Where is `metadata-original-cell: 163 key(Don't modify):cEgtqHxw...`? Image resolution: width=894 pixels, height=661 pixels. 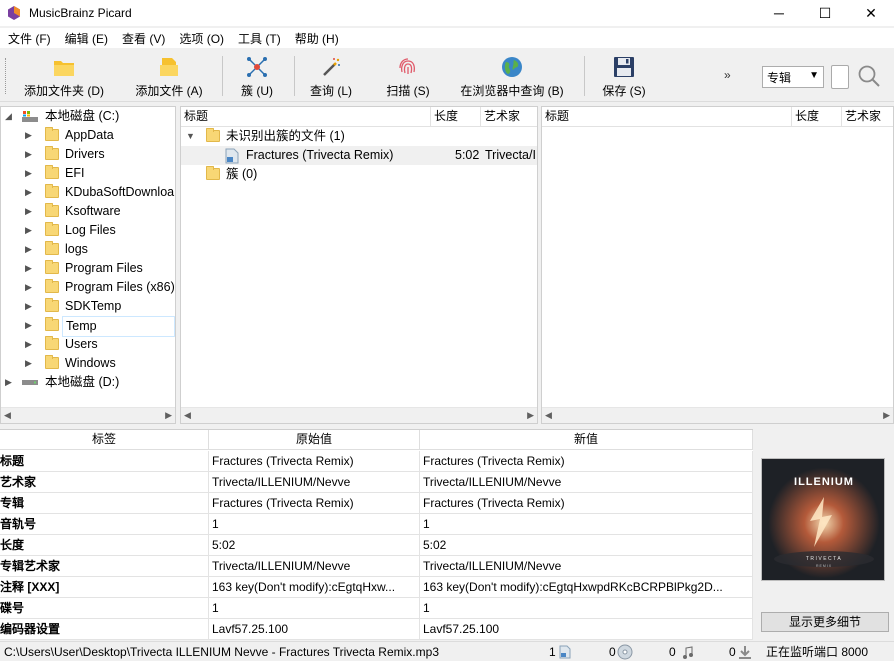 metadata-original-cell: 163 key(Don't modify):cEgtqHxw... is located at coordinates (314, 587).